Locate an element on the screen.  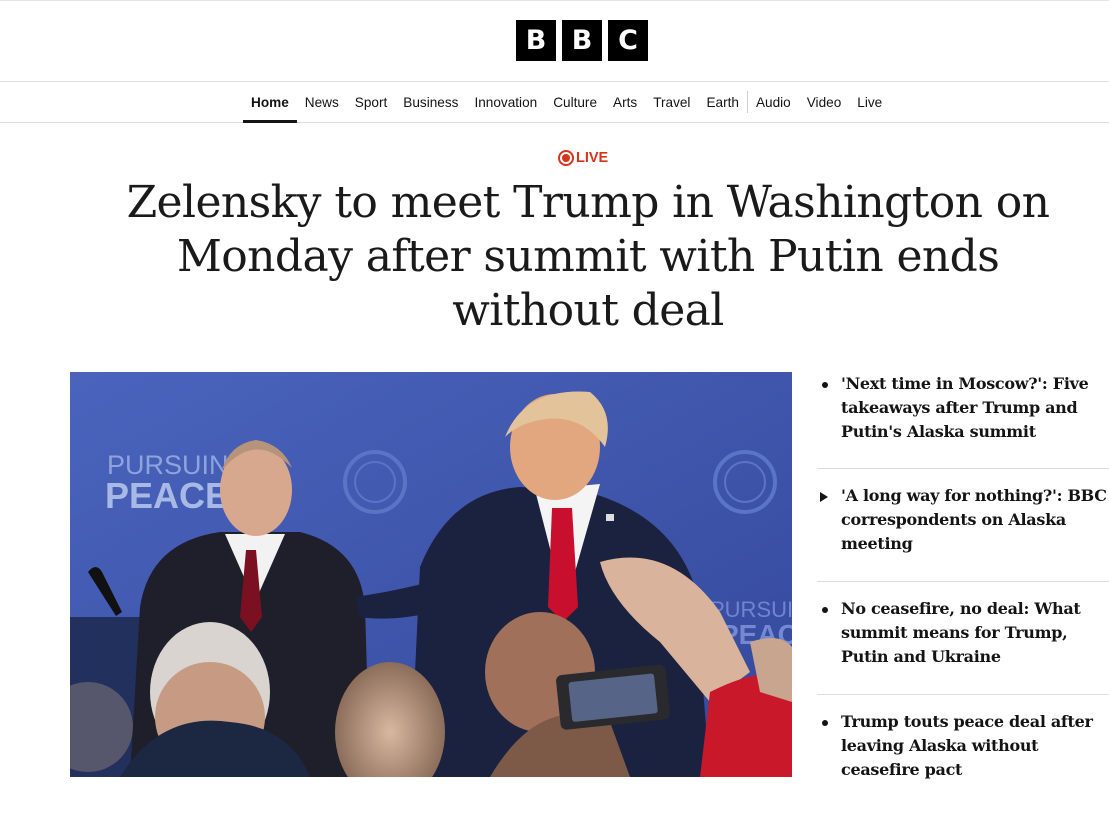
backdrop-text-peace: PEACE is located at coordinates (167, 495).